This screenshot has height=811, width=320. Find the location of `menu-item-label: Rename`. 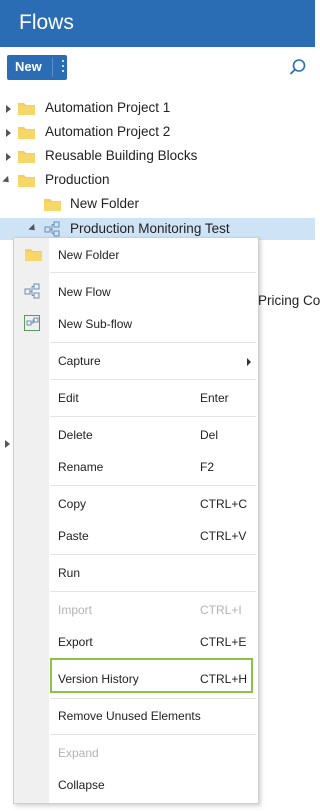

menu-item-label: Rename is located at coordinates (81, 467).